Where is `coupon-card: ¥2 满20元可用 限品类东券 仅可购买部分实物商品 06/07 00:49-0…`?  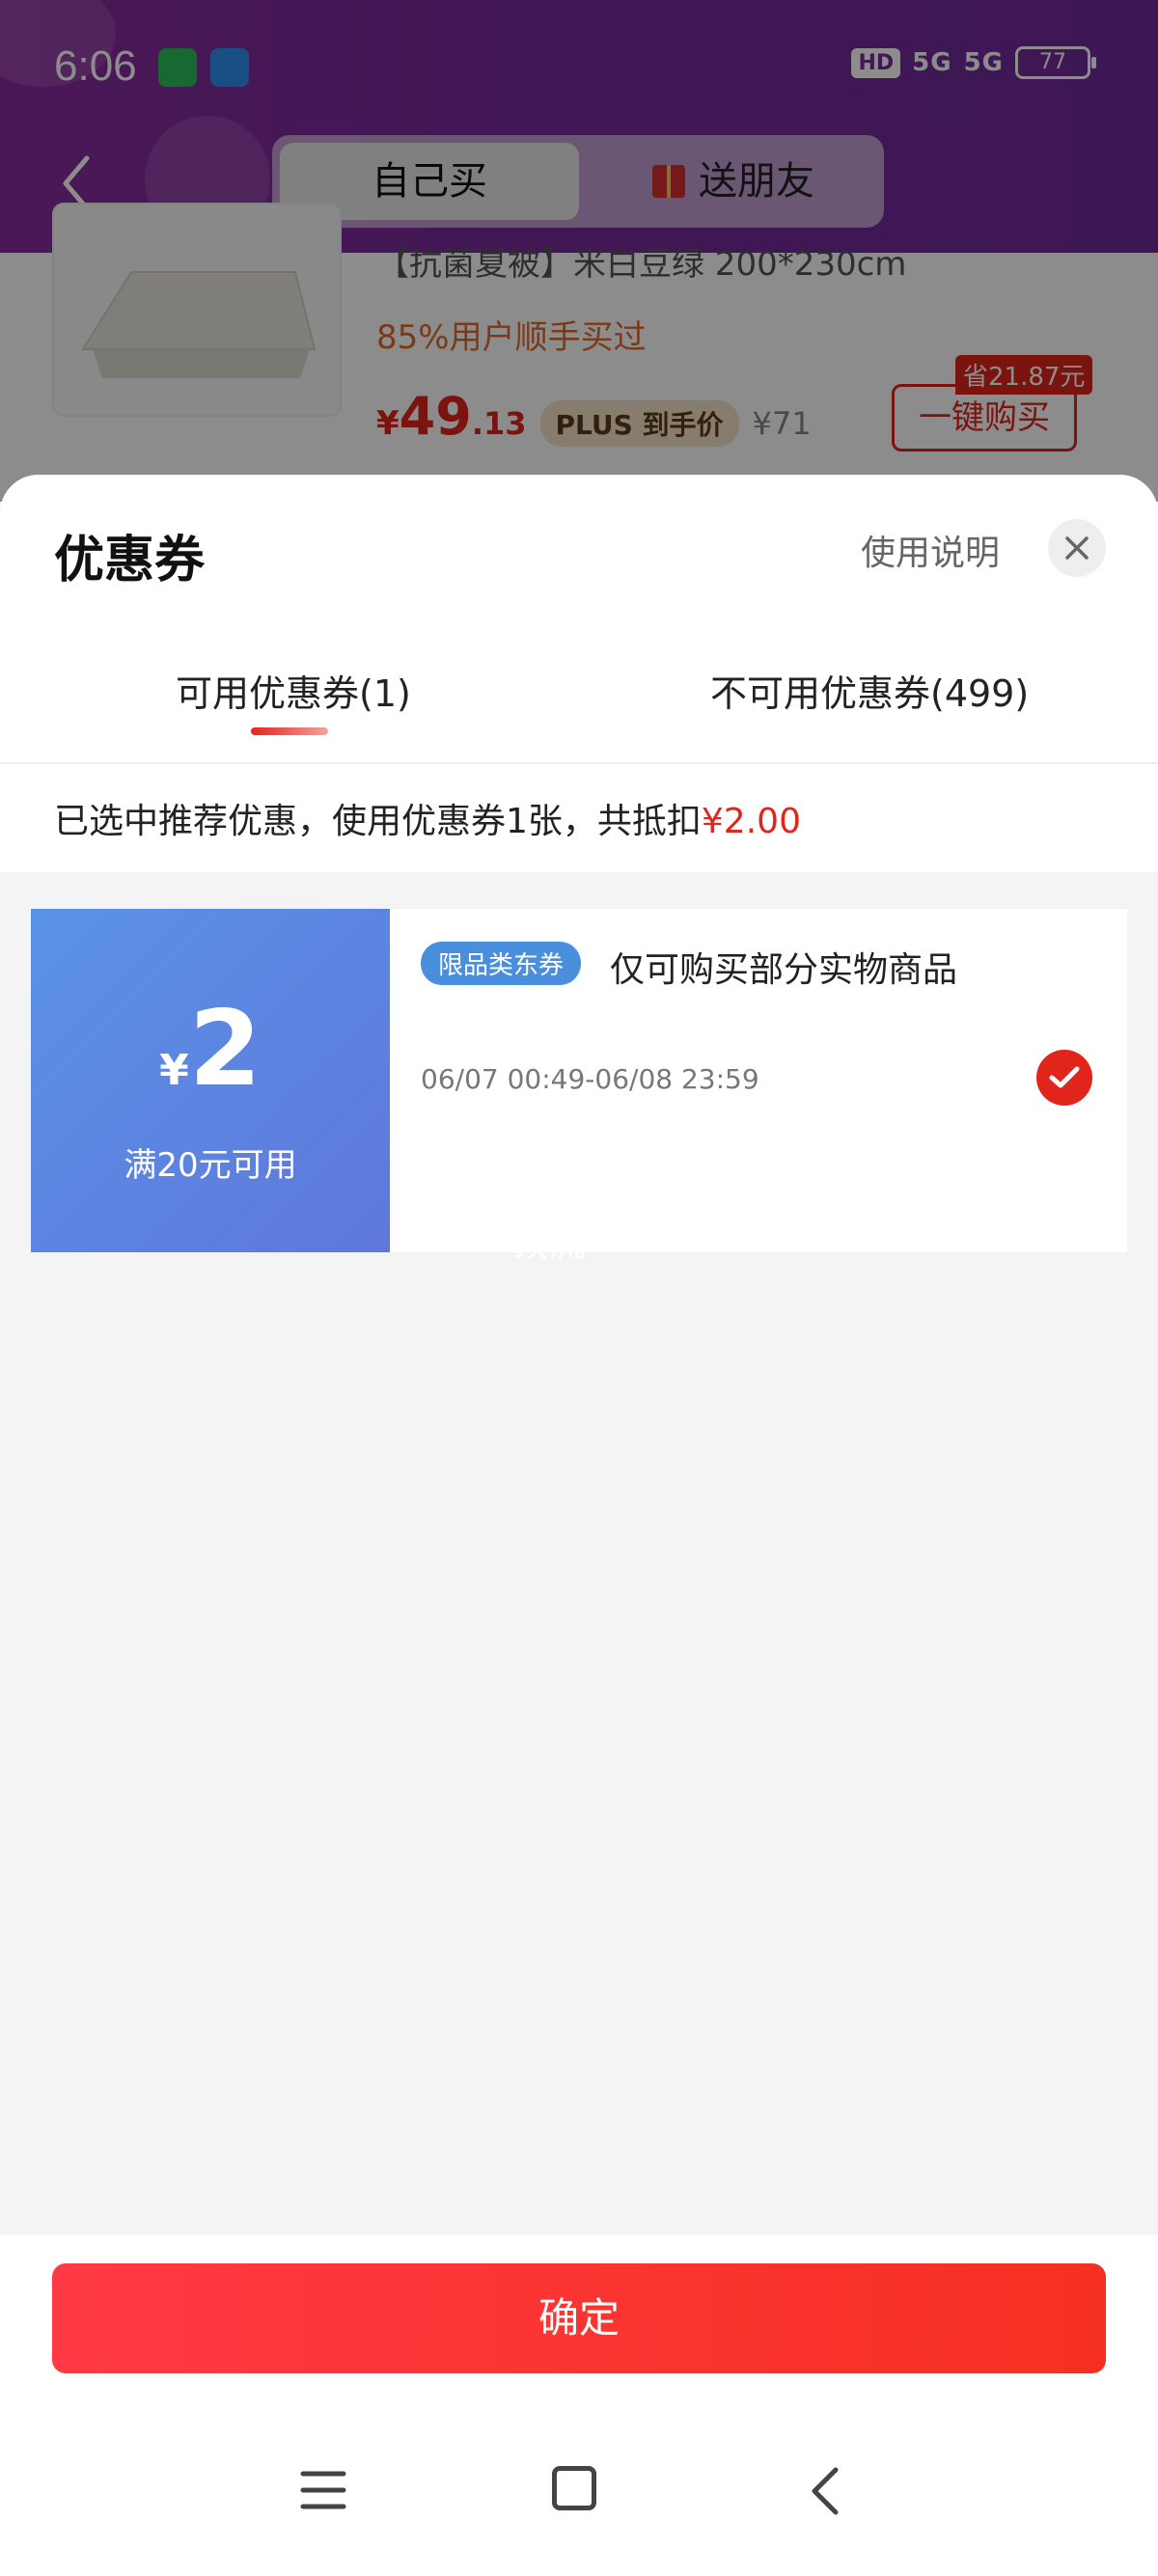
coupon-card: ¥2 满20元可用 限品类东券 仅可购买部分实物商品 06/07 00:49-0… is located at coordinates (576, 1081).